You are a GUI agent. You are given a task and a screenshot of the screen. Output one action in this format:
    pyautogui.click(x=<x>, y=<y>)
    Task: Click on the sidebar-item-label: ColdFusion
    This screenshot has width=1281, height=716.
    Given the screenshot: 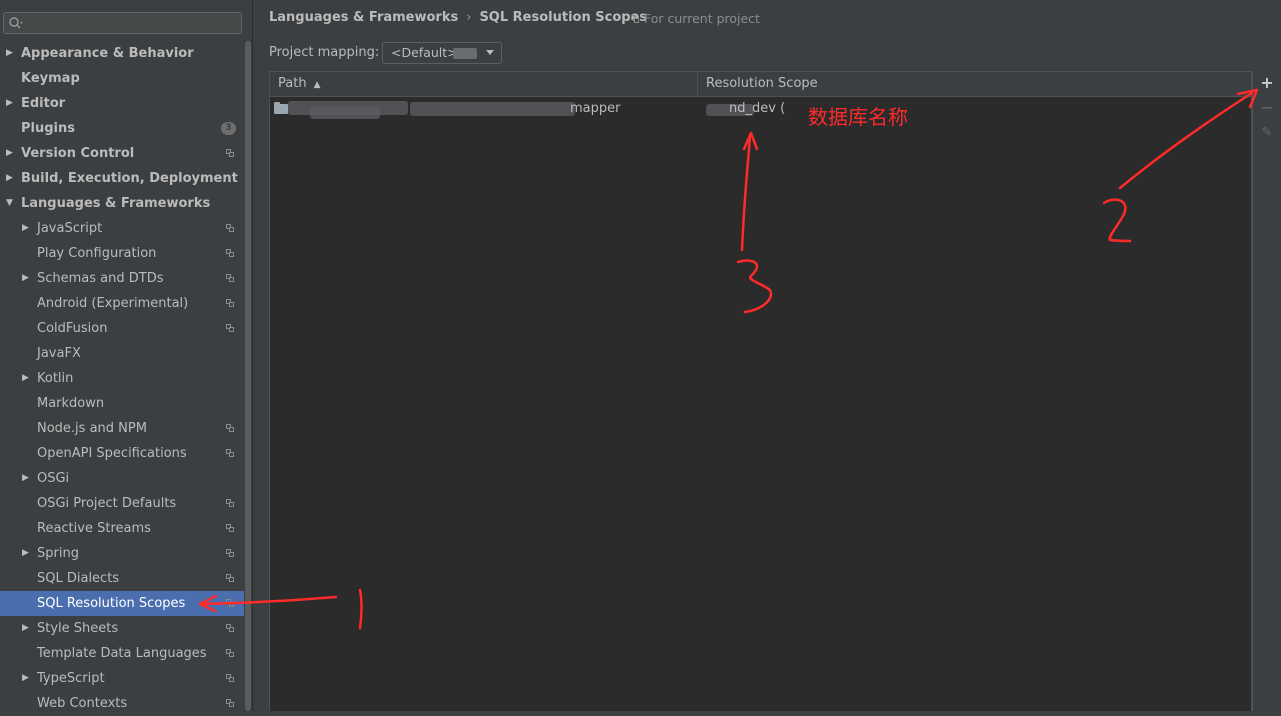 What is the action you would take?
    pyautogui.click(x=72, y=328)
    